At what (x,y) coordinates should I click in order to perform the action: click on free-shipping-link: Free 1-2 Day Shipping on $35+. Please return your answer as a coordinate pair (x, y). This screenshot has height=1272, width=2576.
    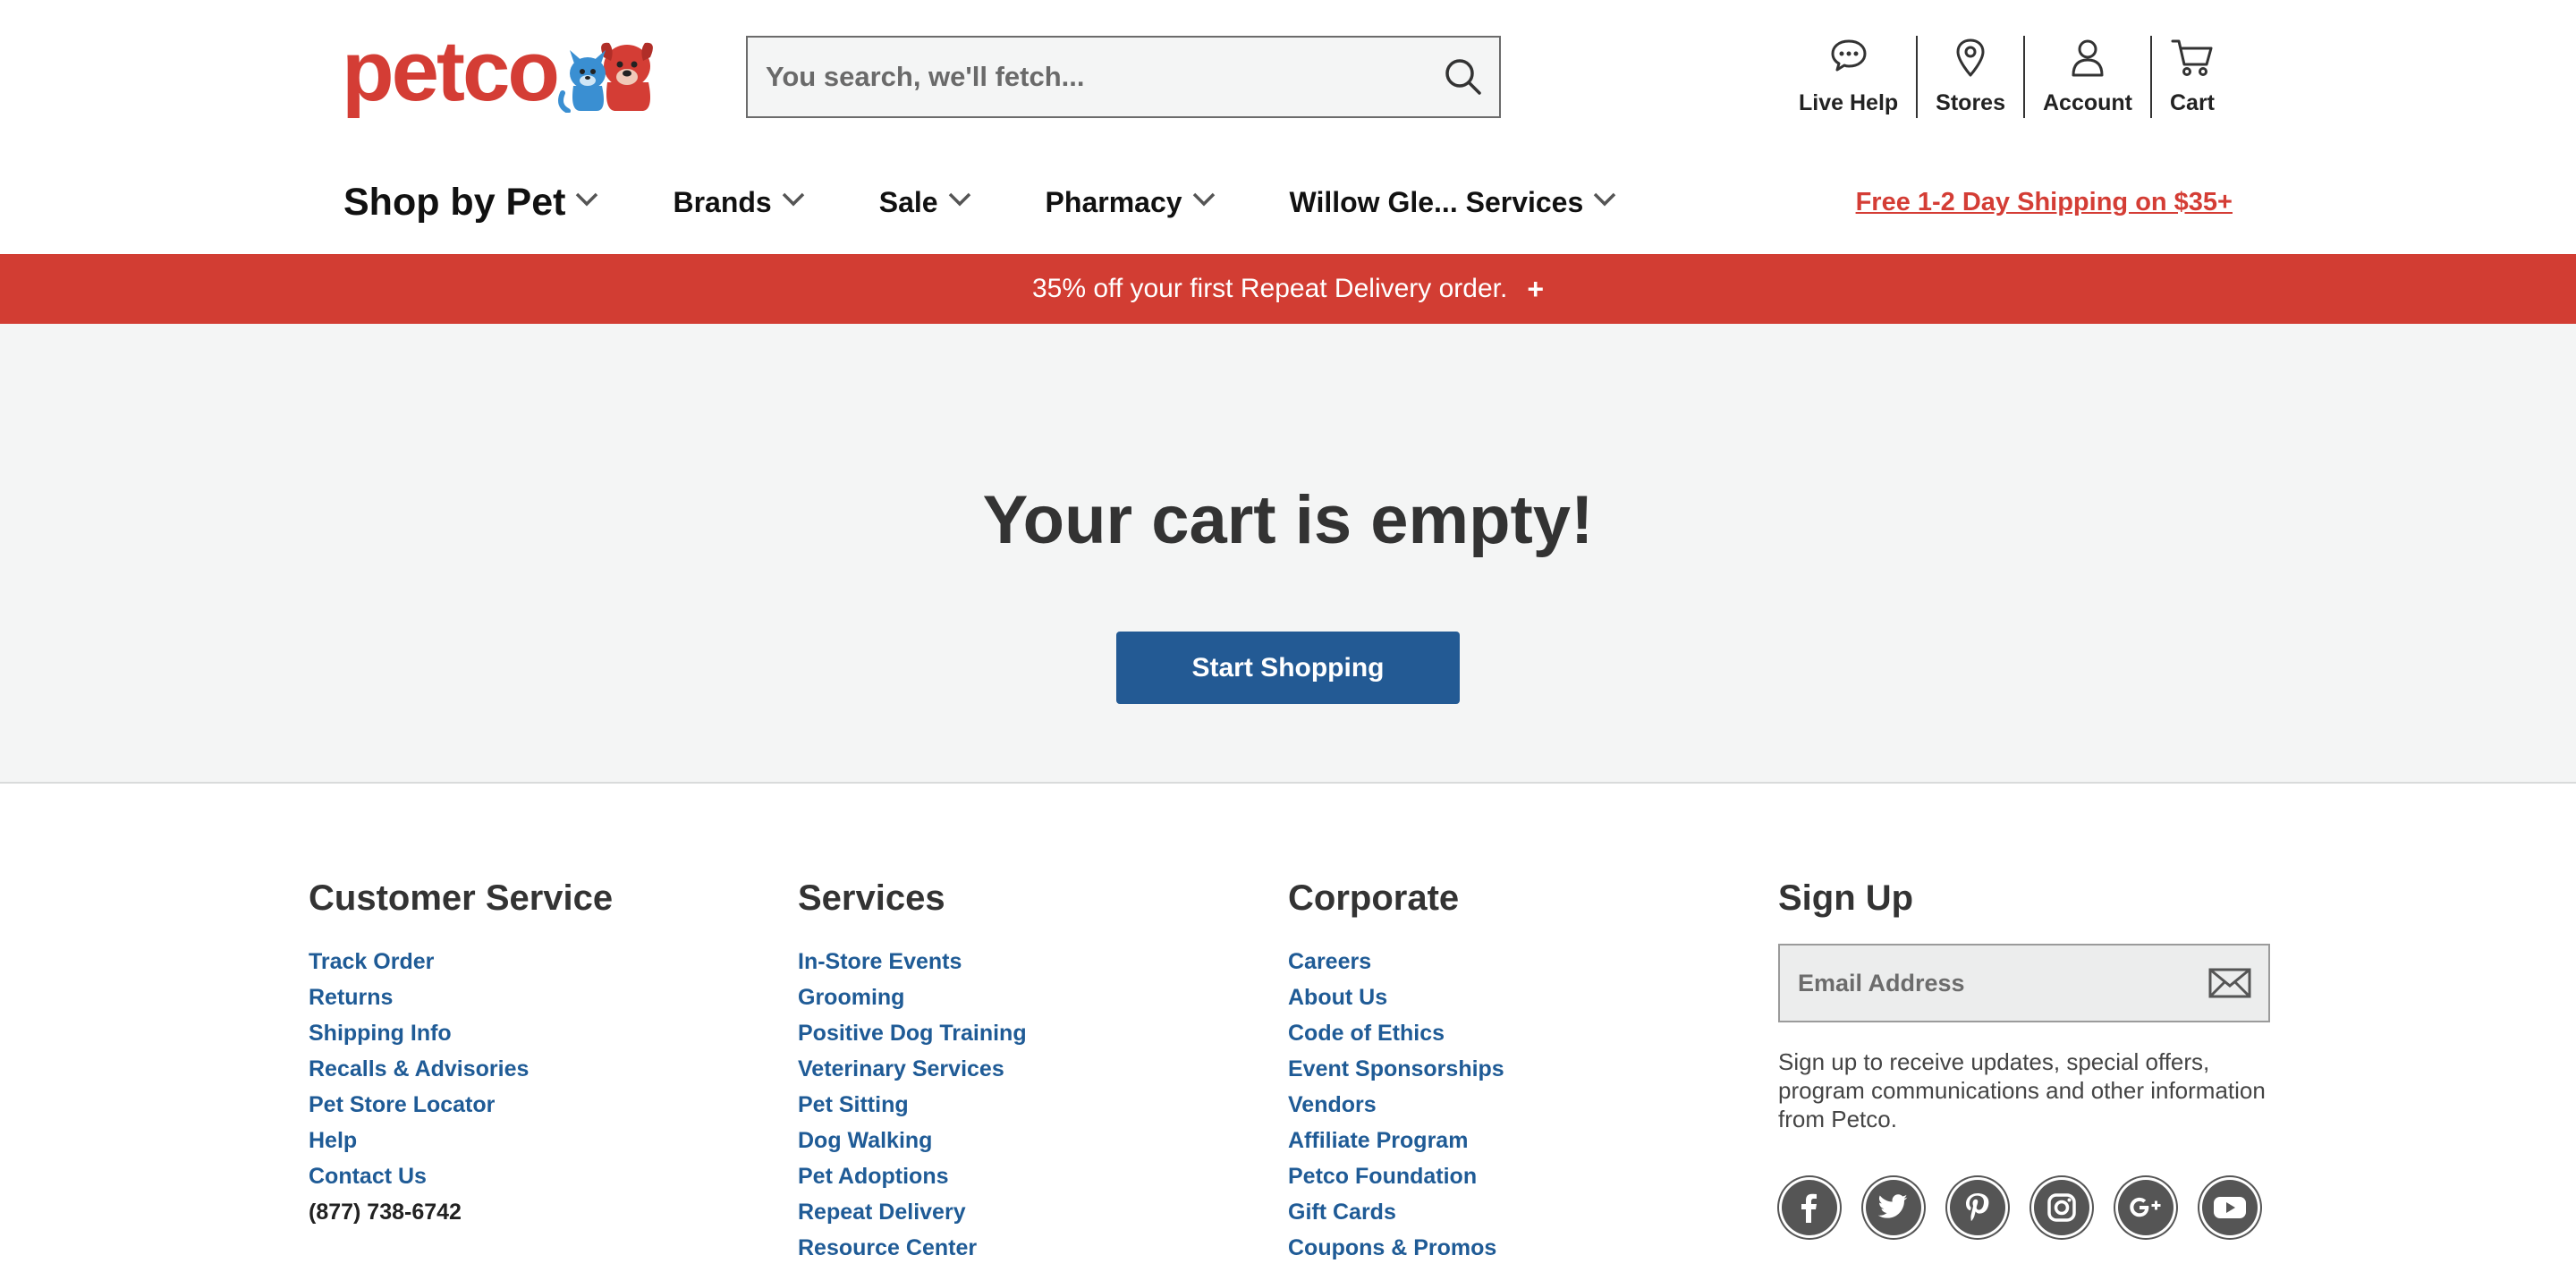
    Looking at the image, I should click on (2044, 202).